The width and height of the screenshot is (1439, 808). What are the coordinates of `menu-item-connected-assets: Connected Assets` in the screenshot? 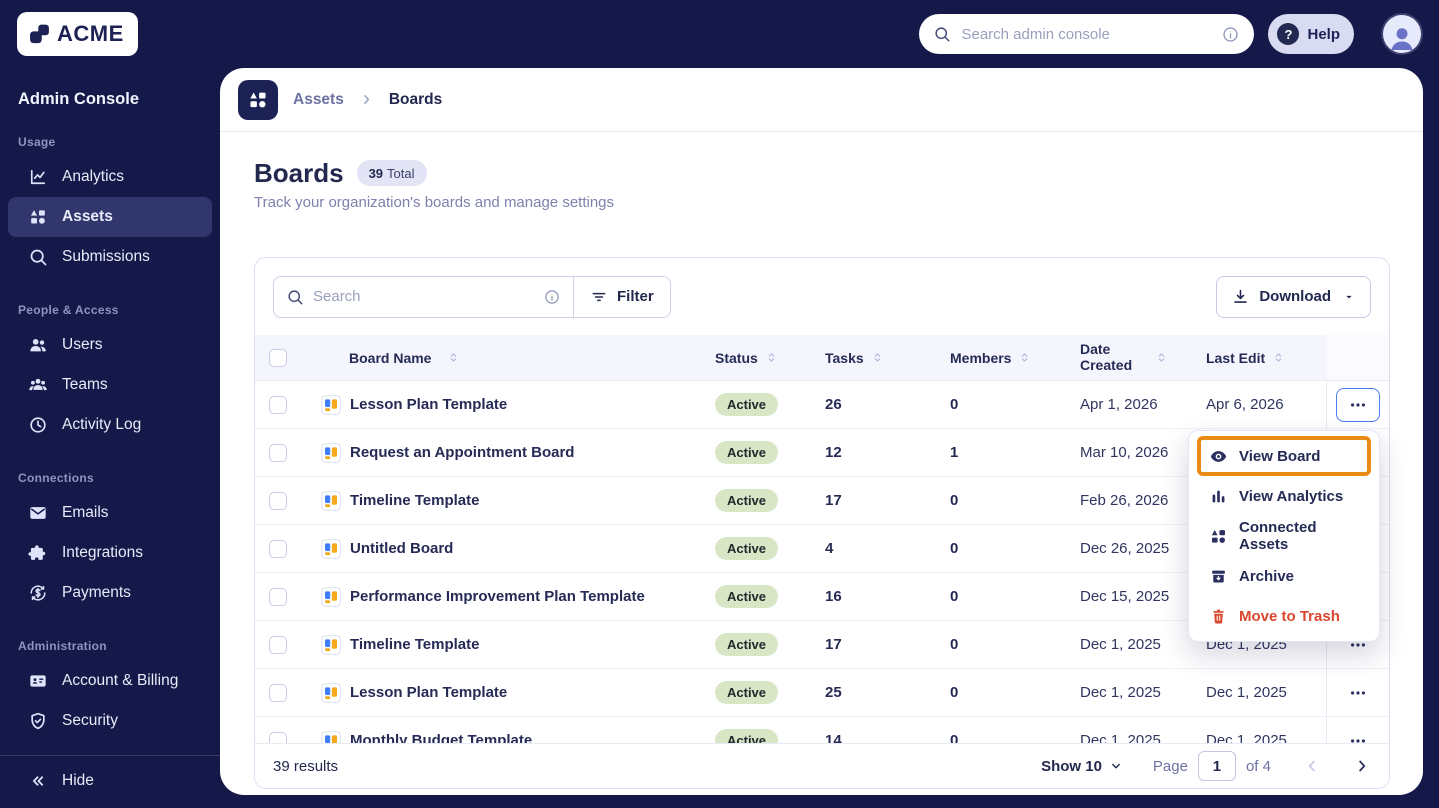 It's located at (1284, 536).